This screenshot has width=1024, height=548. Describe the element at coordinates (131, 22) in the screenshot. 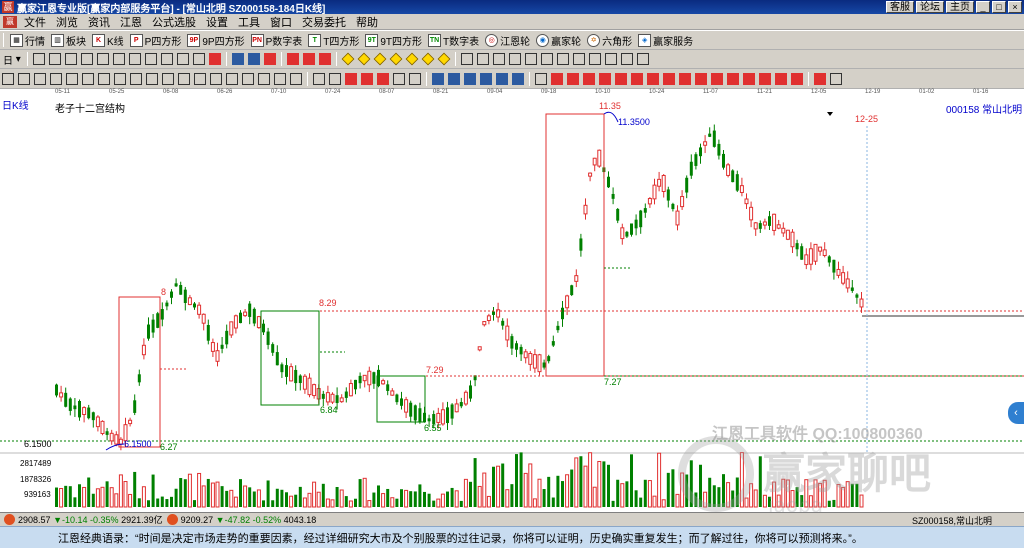

I see `menu-gann: 江恩` at that location.